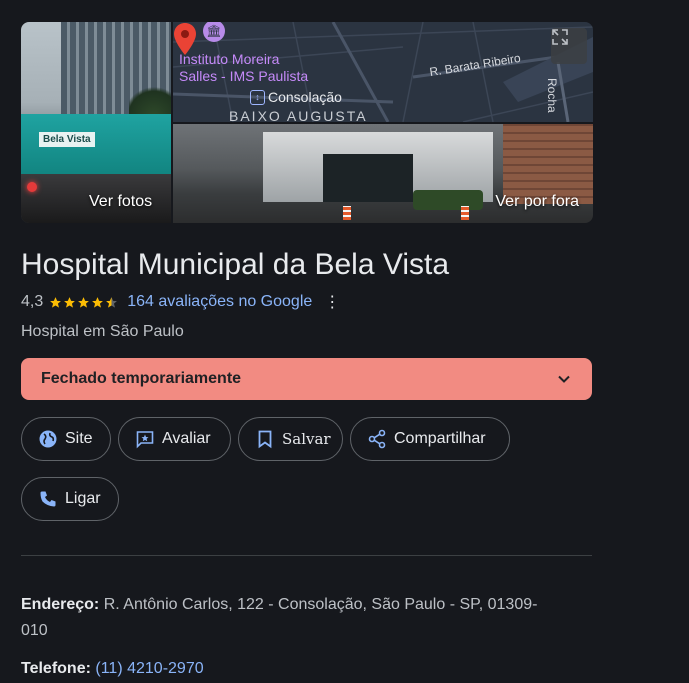 This screenshot has width=689, height=683. Describe the element at coordinates (569, 46) in the screenshot. I see `expand-map-button` at that location.